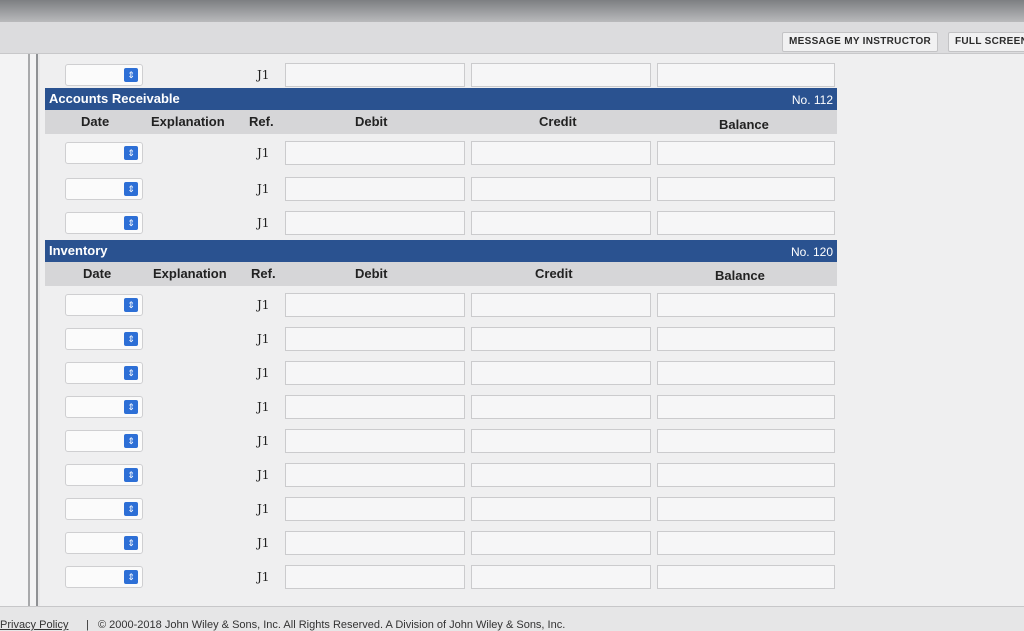 Image resolution: width=1024 pixels, height=631 pixels. What do you see at coordinates (986, 42) in the screenshot?
I see `full-screen-button: FULL SCREEN` at bounding box center [986, 42].